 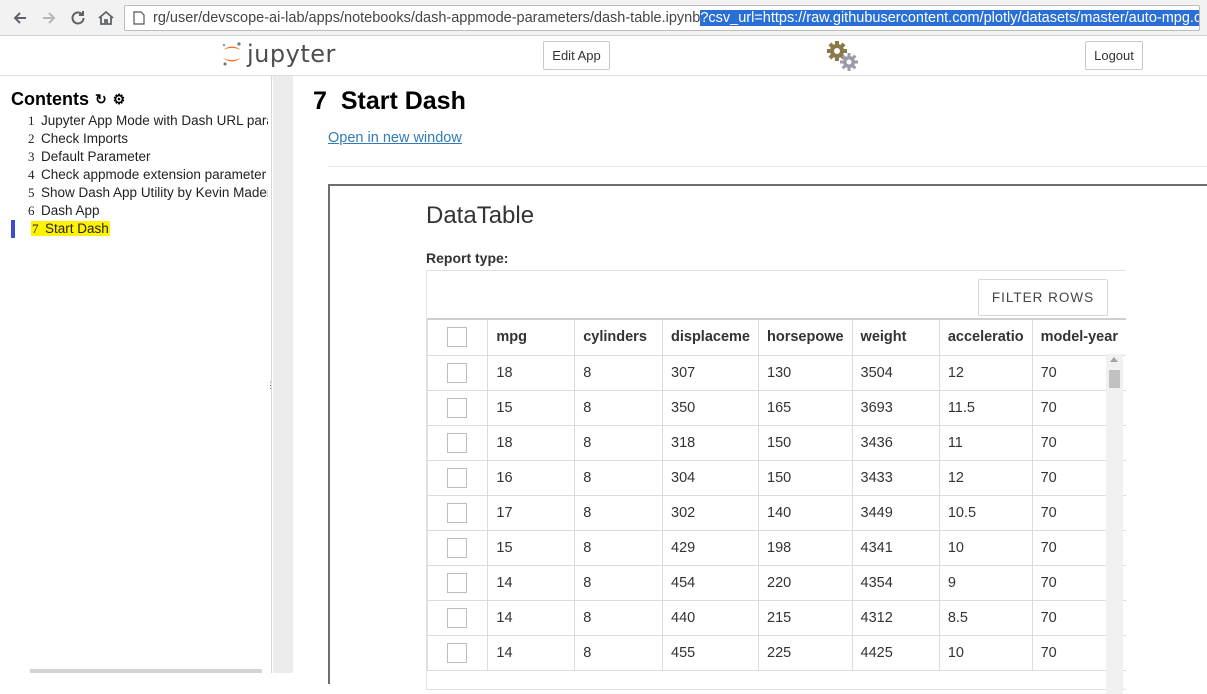 I want to click on reload-icon, so click(x=78, y=18).